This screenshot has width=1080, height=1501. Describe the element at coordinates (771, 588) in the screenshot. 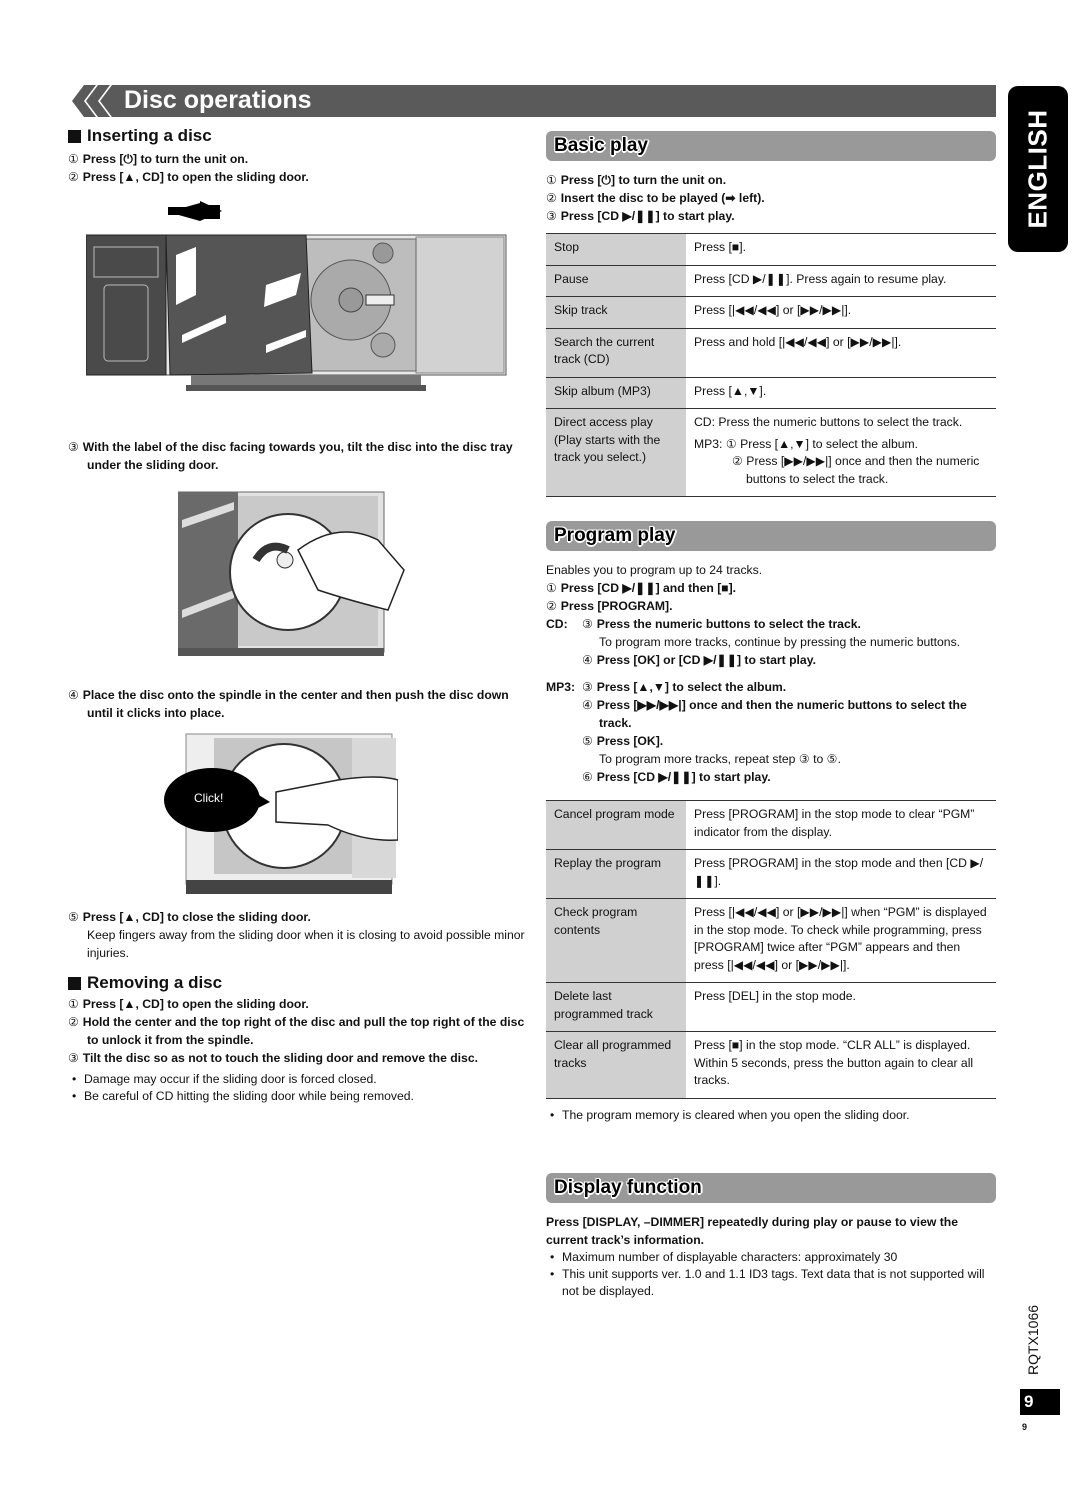

I see `program-step-1: ① Press [CD ▶/❚❚] and then [■].` at that location.